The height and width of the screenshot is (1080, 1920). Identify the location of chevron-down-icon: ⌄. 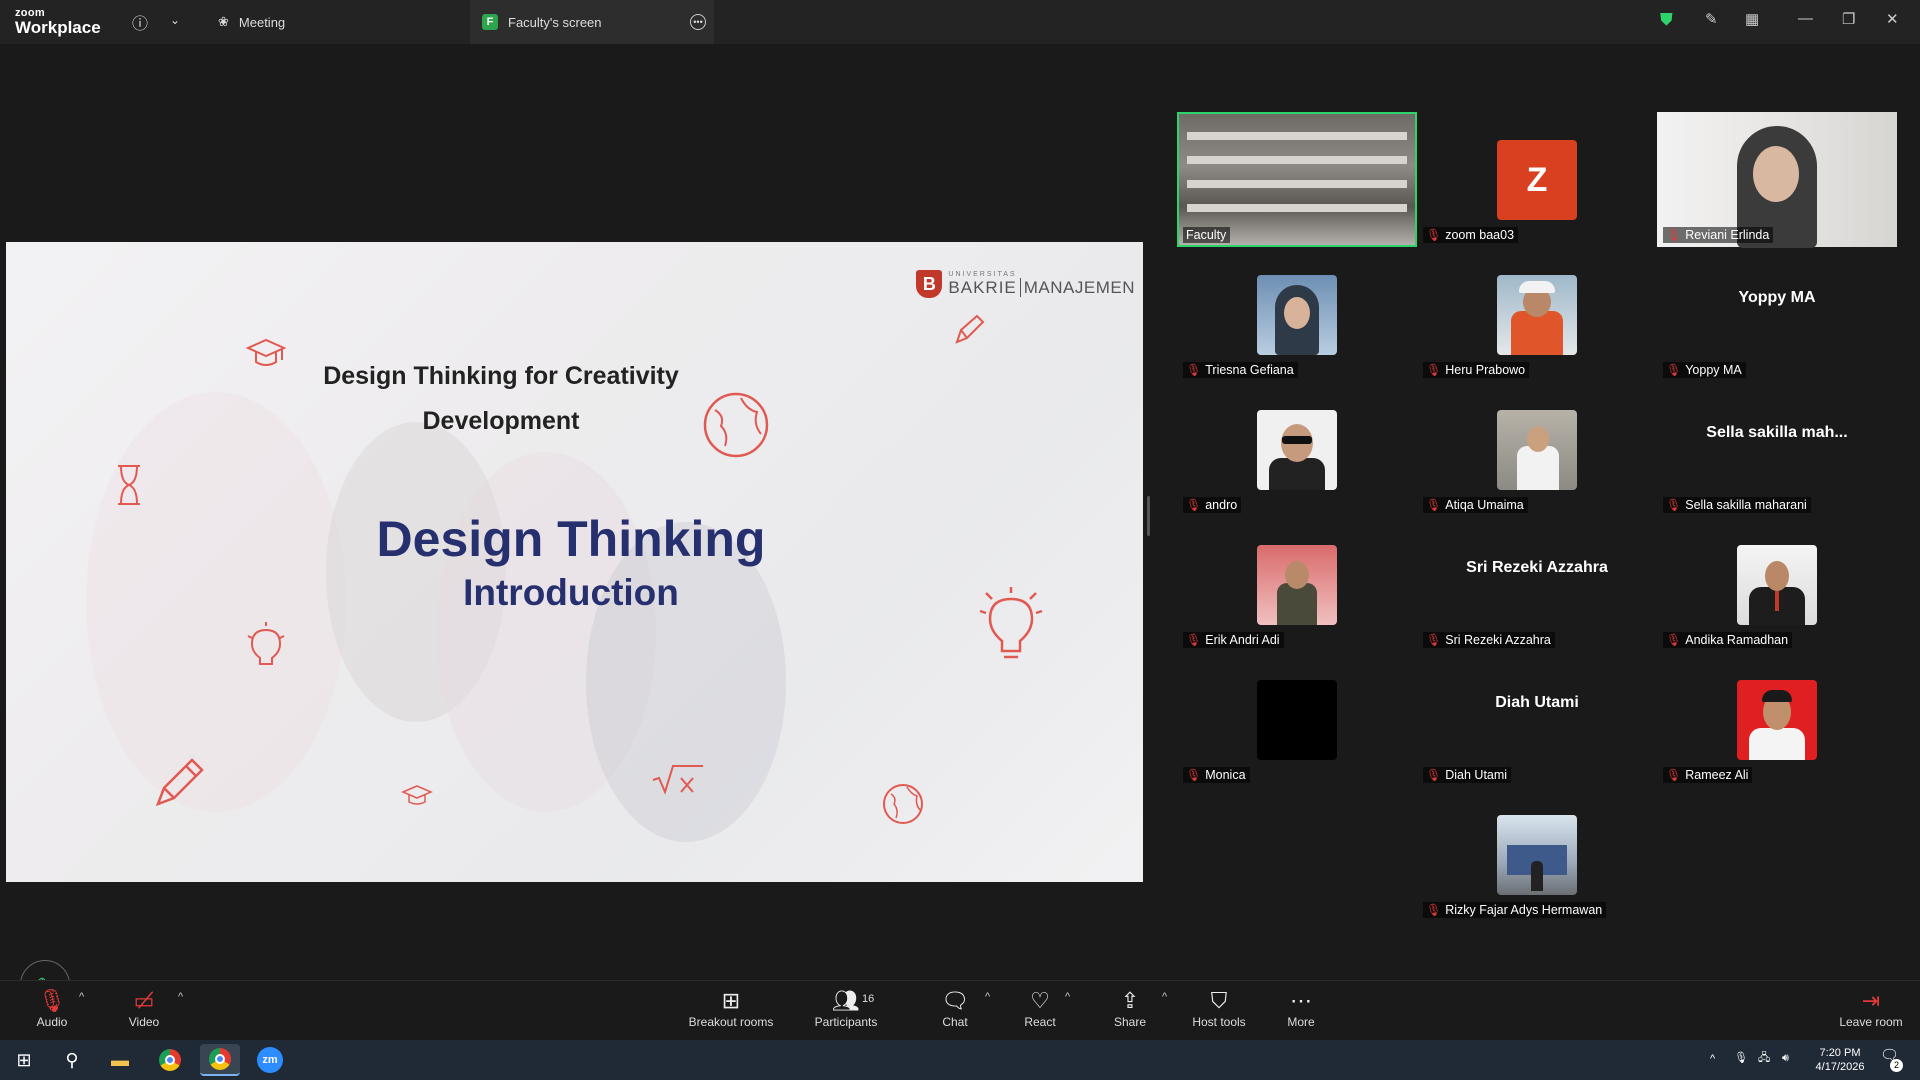
(175, 20).